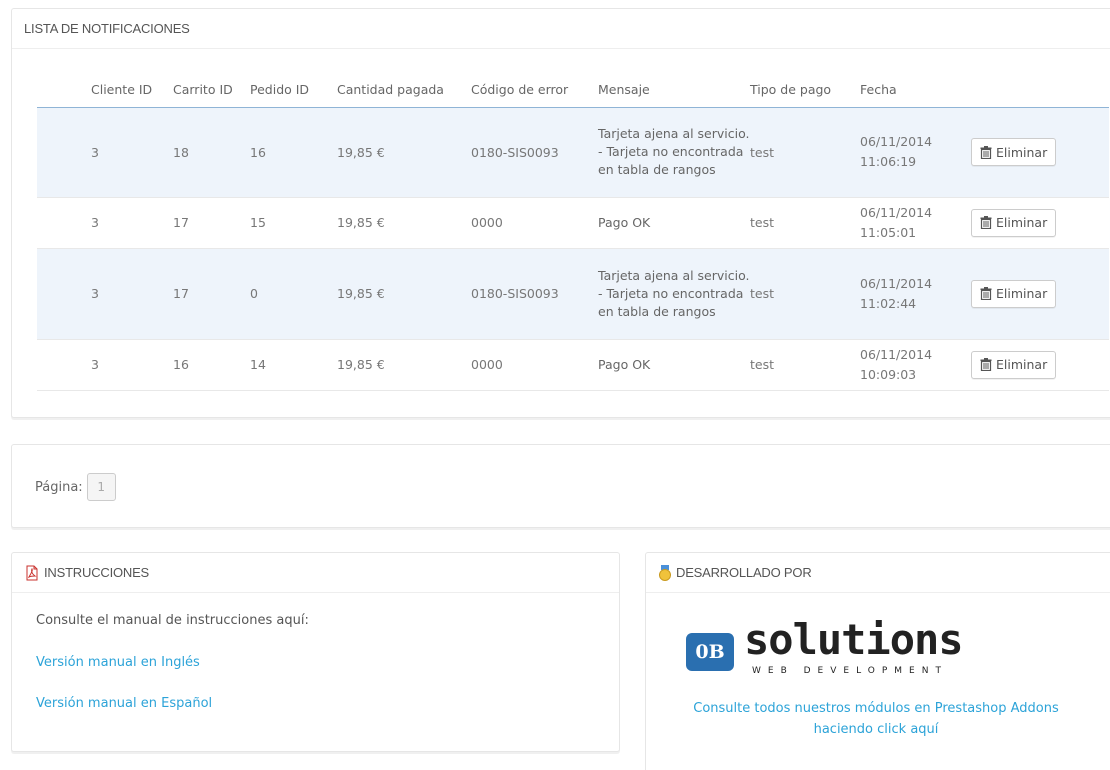 This screenshot has width=1110, height=770. I want to click on cell-pedido: 16, so click(293, 152).